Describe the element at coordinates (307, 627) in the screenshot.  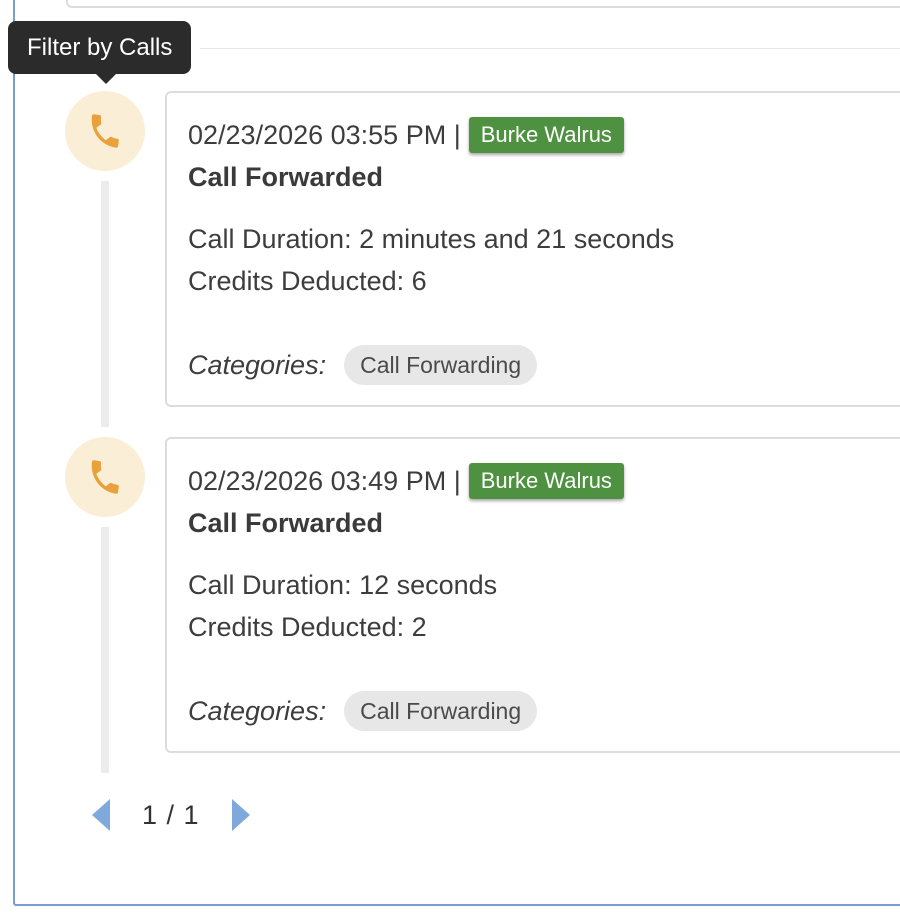
I see `credits-deducted: Credits Deducted: 2` at that location.